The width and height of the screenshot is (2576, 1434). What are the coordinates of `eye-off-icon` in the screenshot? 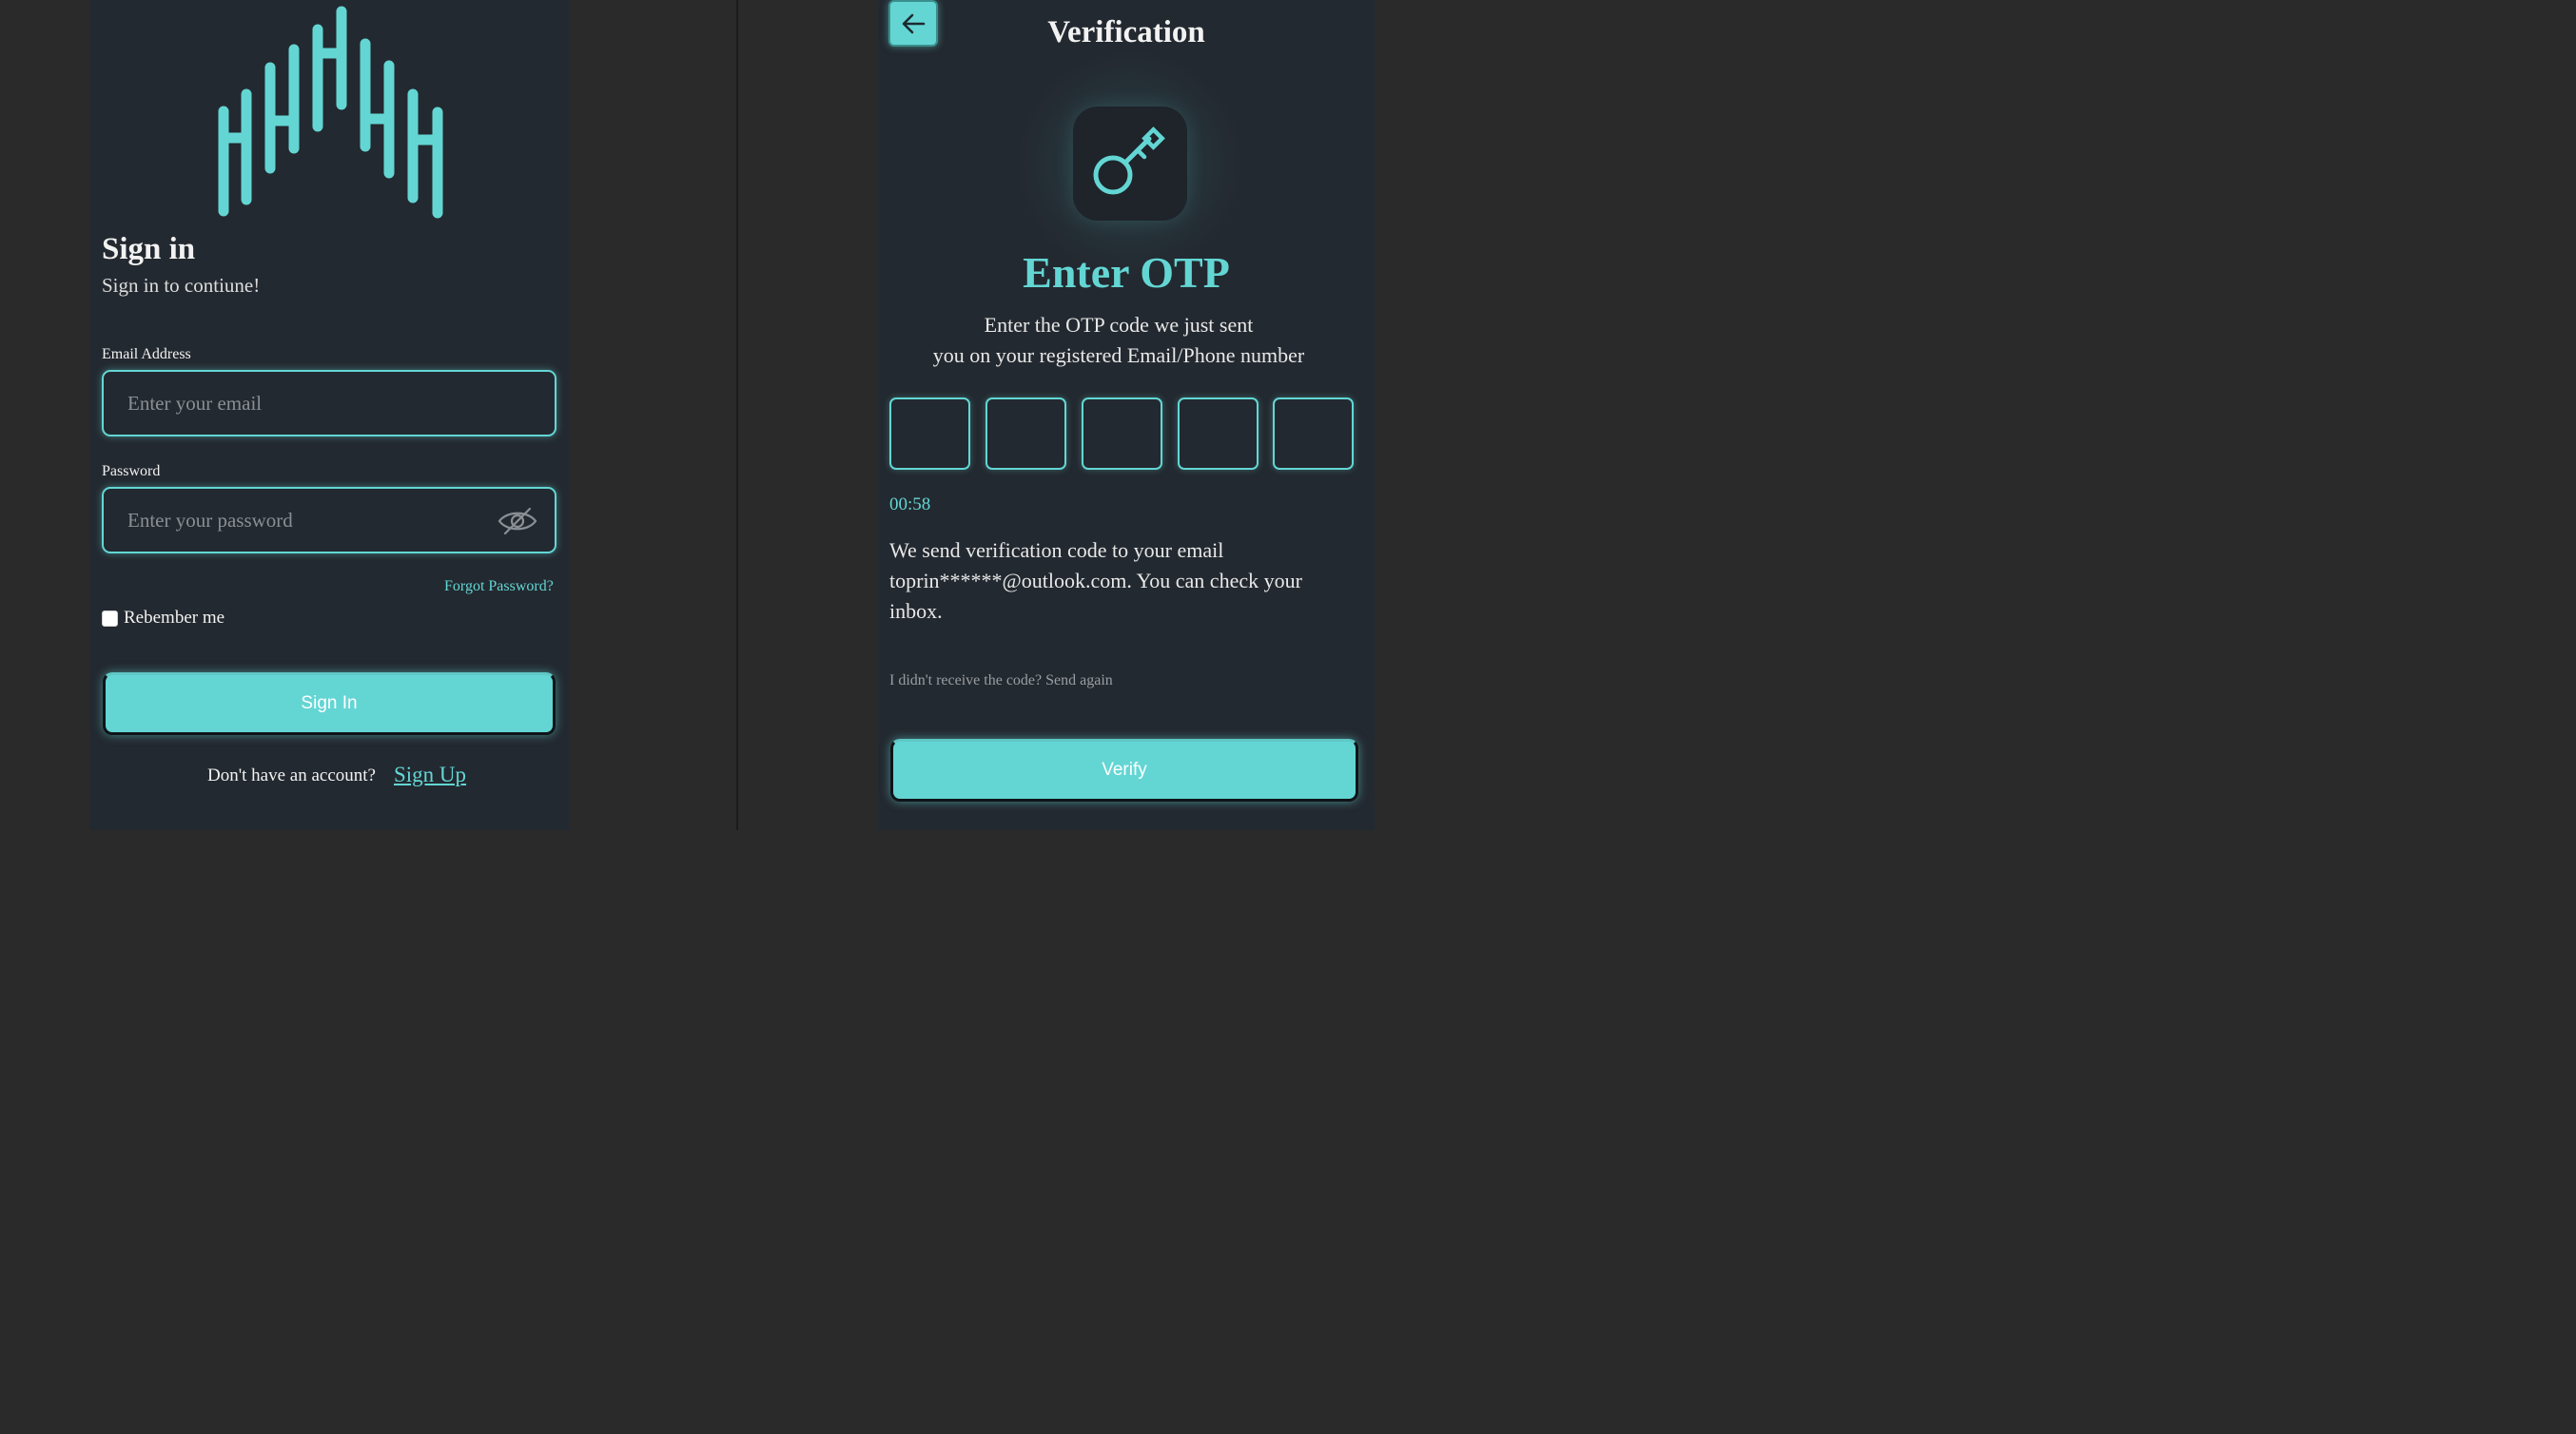 It's located at (518, 521).